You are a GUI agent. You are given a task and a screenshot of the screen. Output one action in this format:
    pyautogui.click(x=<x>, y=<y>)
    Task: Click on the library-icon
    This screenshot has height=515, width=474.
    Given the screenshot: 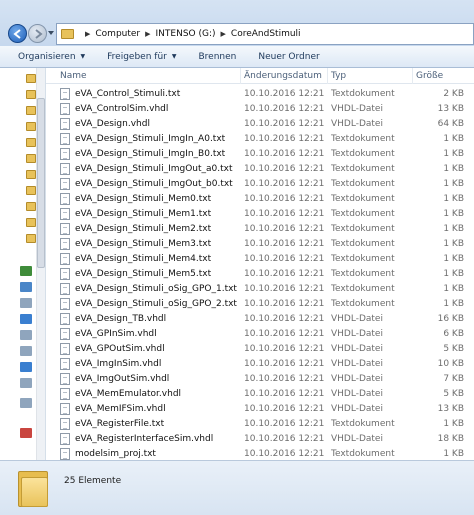 What is the action you would take?
    pyautogui.click(x=26, y=271)
    